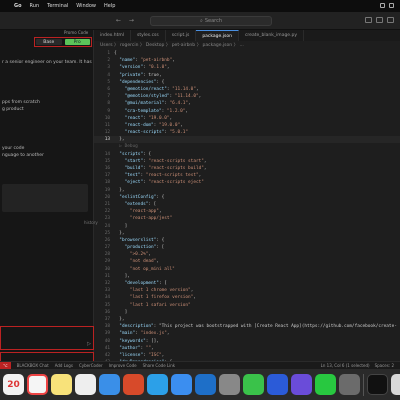  Describe the element at coordinates (109, 384) in the screenshot. I see `finder-icon` at that location.